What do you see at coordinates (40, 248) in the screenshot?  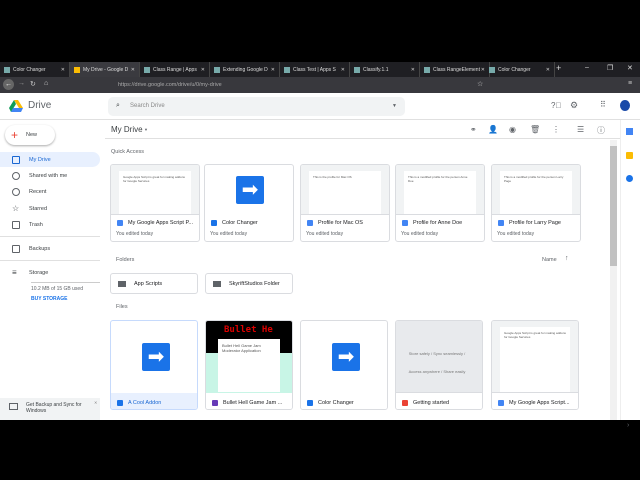 I see `sidebar-item-label: Backups` at bounding box center [40, 248].